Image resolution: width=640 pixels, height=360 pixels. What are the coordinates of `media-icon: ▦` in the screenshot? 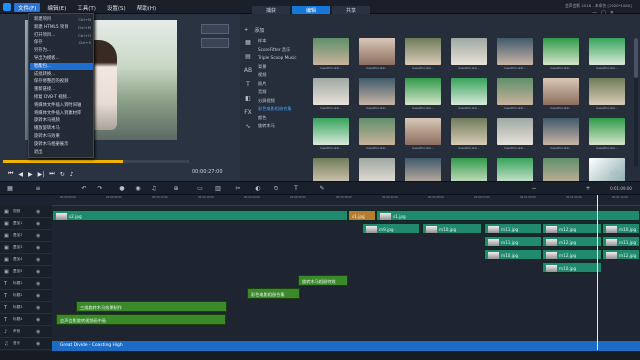 It's located at (248, 43).